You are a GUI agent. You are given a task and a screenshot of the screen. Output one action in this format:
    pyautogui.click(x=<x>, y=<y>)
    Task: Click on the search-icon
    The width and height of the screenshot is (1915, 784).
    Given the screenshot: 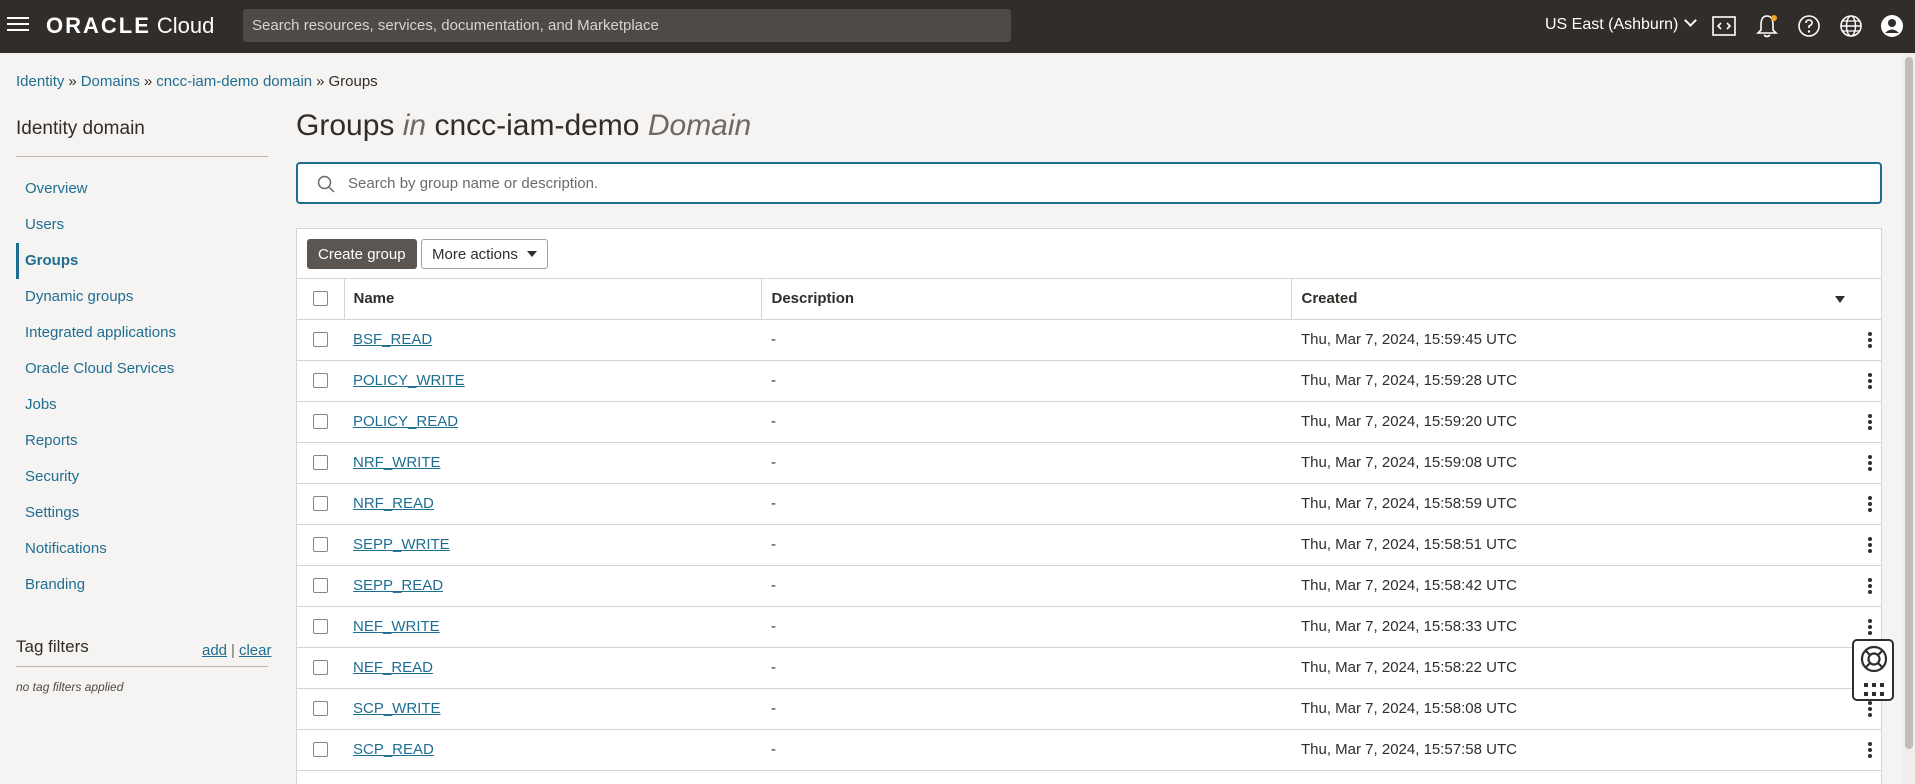 What is the action you would take?
    pyautogui.click(x=326, y=184)
    